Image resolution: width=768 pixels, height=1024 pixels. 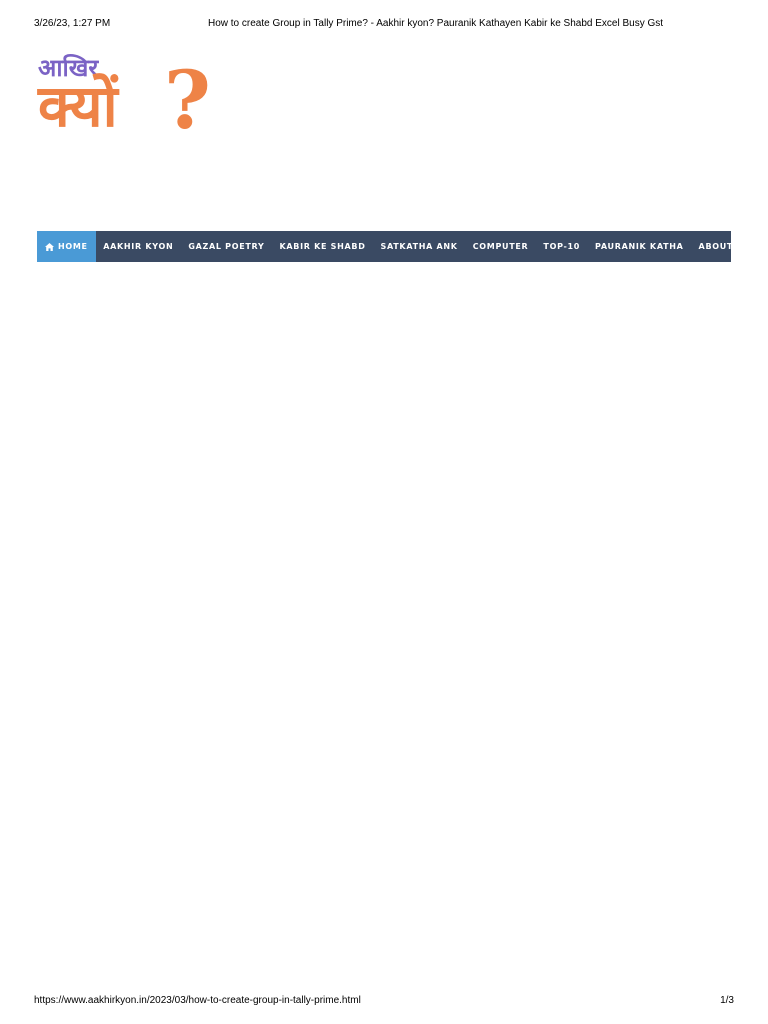 I want to click on nav-item-computer: COMPUTER, so click(x=500, y=246).